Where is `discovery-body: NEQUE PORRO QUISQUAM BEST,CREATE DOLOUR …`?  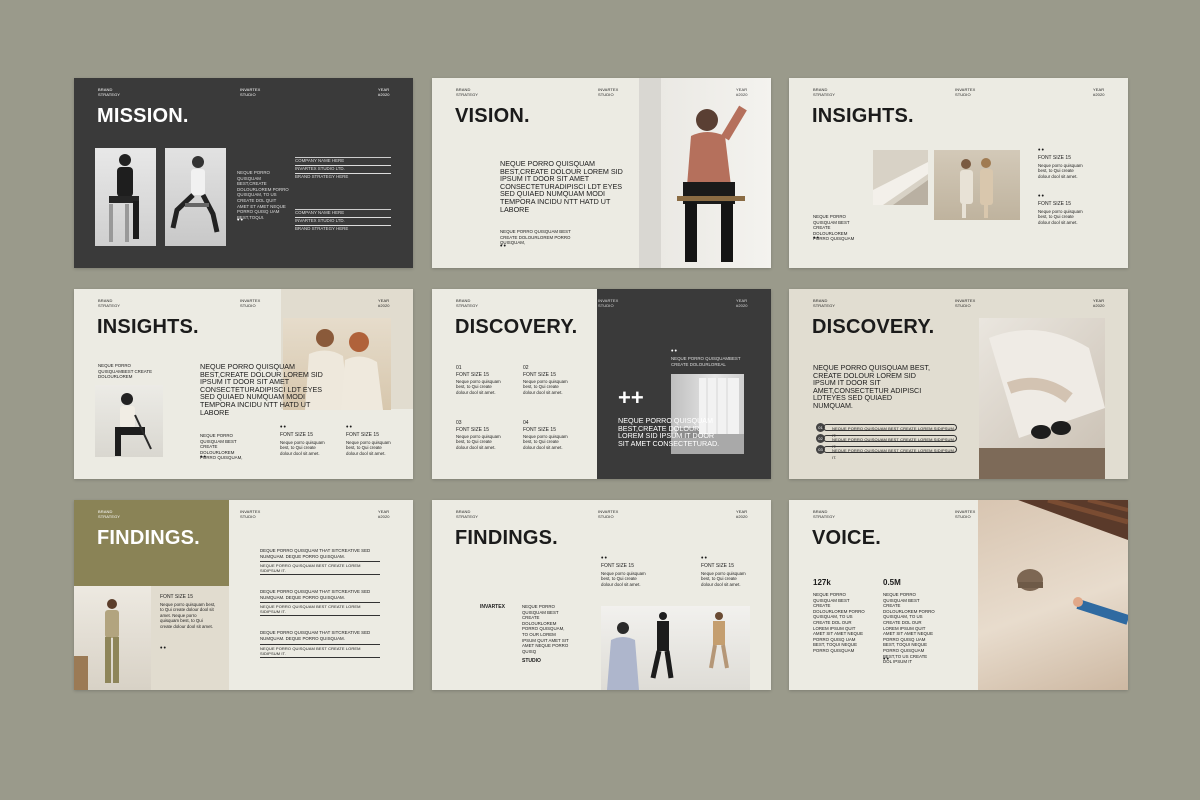 discovery-body: NEQUE PORRO QUISQUAM BEST,CREATE DOLOUR … is located at coordinates (669, 432).